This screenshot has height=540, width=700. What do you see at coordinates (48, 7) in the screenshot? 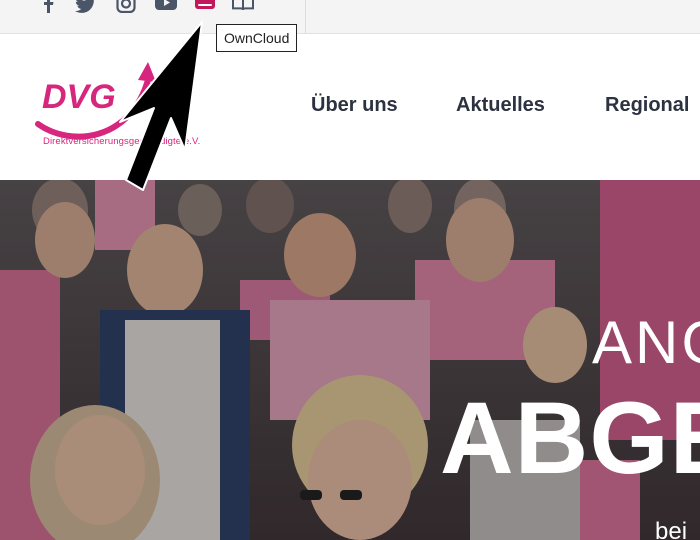
I see `facebook-icon` at bounding box center [48, 7].